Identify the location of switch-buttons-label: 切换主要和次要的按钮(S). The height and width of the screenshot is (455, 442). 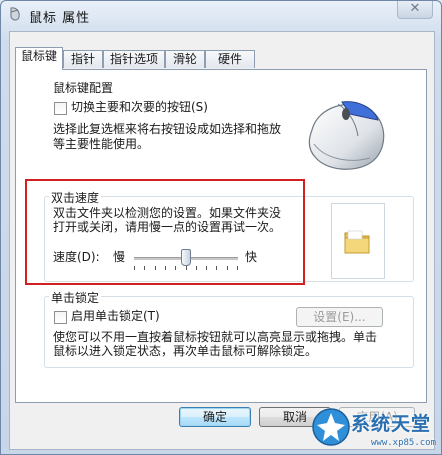
(139, 107).